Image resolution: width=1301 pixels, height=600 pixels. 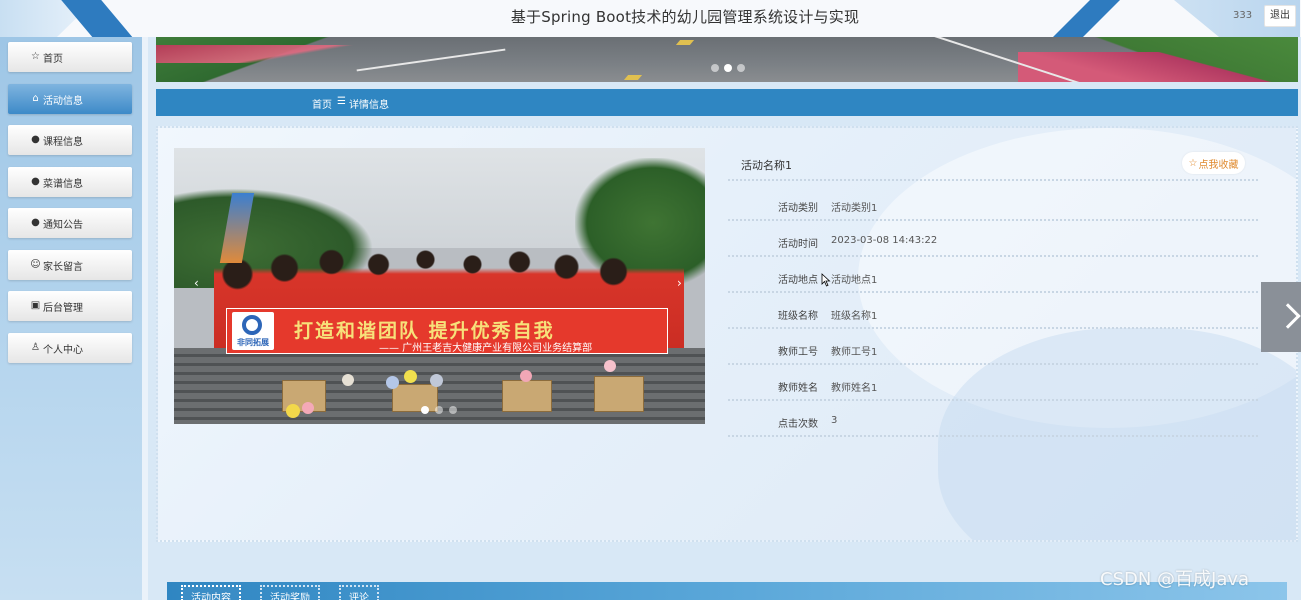 I want to click on breadcrumb-home-link: 首页, so click(x=322, y=103).